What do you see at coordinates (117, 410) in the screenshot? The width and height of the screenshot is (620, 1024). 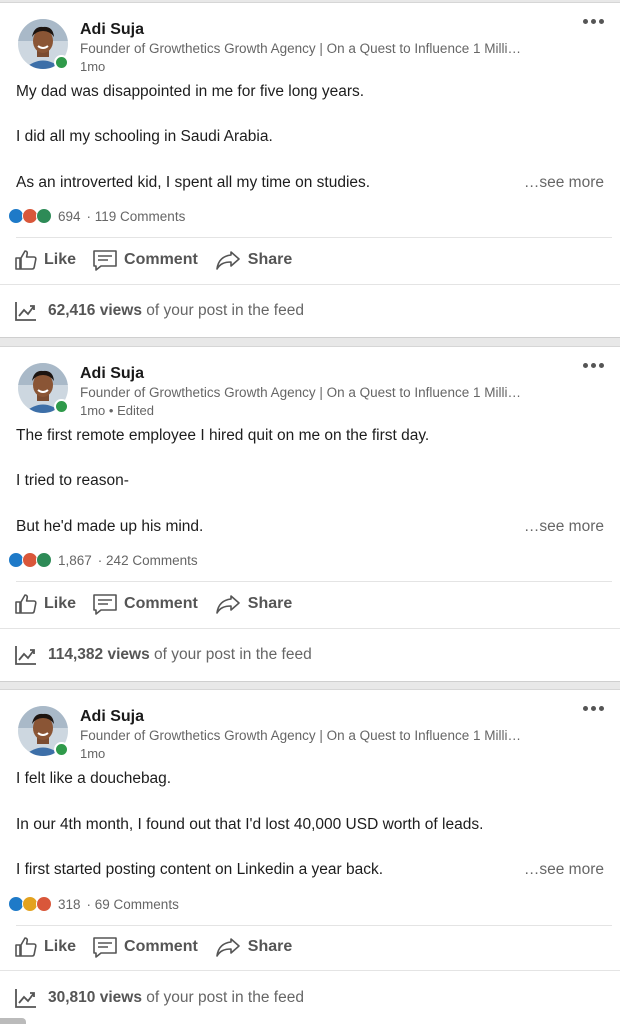 I see `post-timestamp: 1mo • Edited` at bounding box center [117, 410].